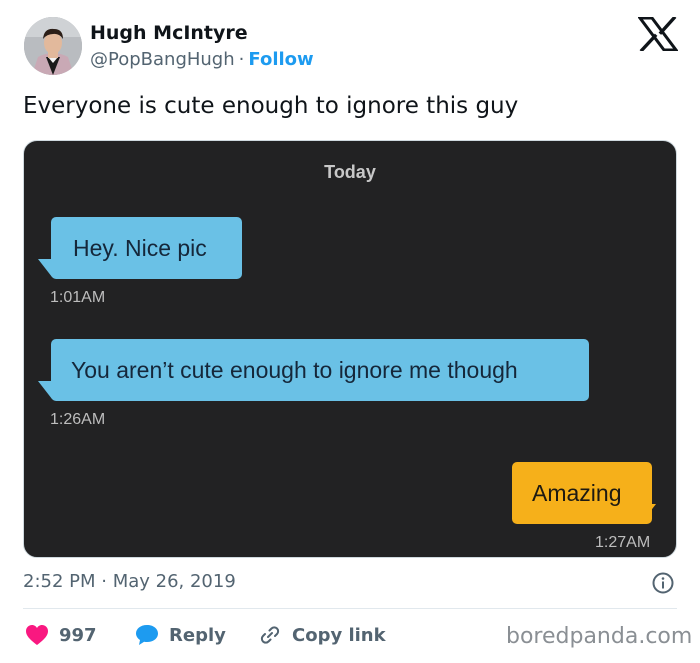  What do you see at coordinates (623, 542) in the screenshot?
I see `message-time: 1:27AM` at bounding box center [623, 542].